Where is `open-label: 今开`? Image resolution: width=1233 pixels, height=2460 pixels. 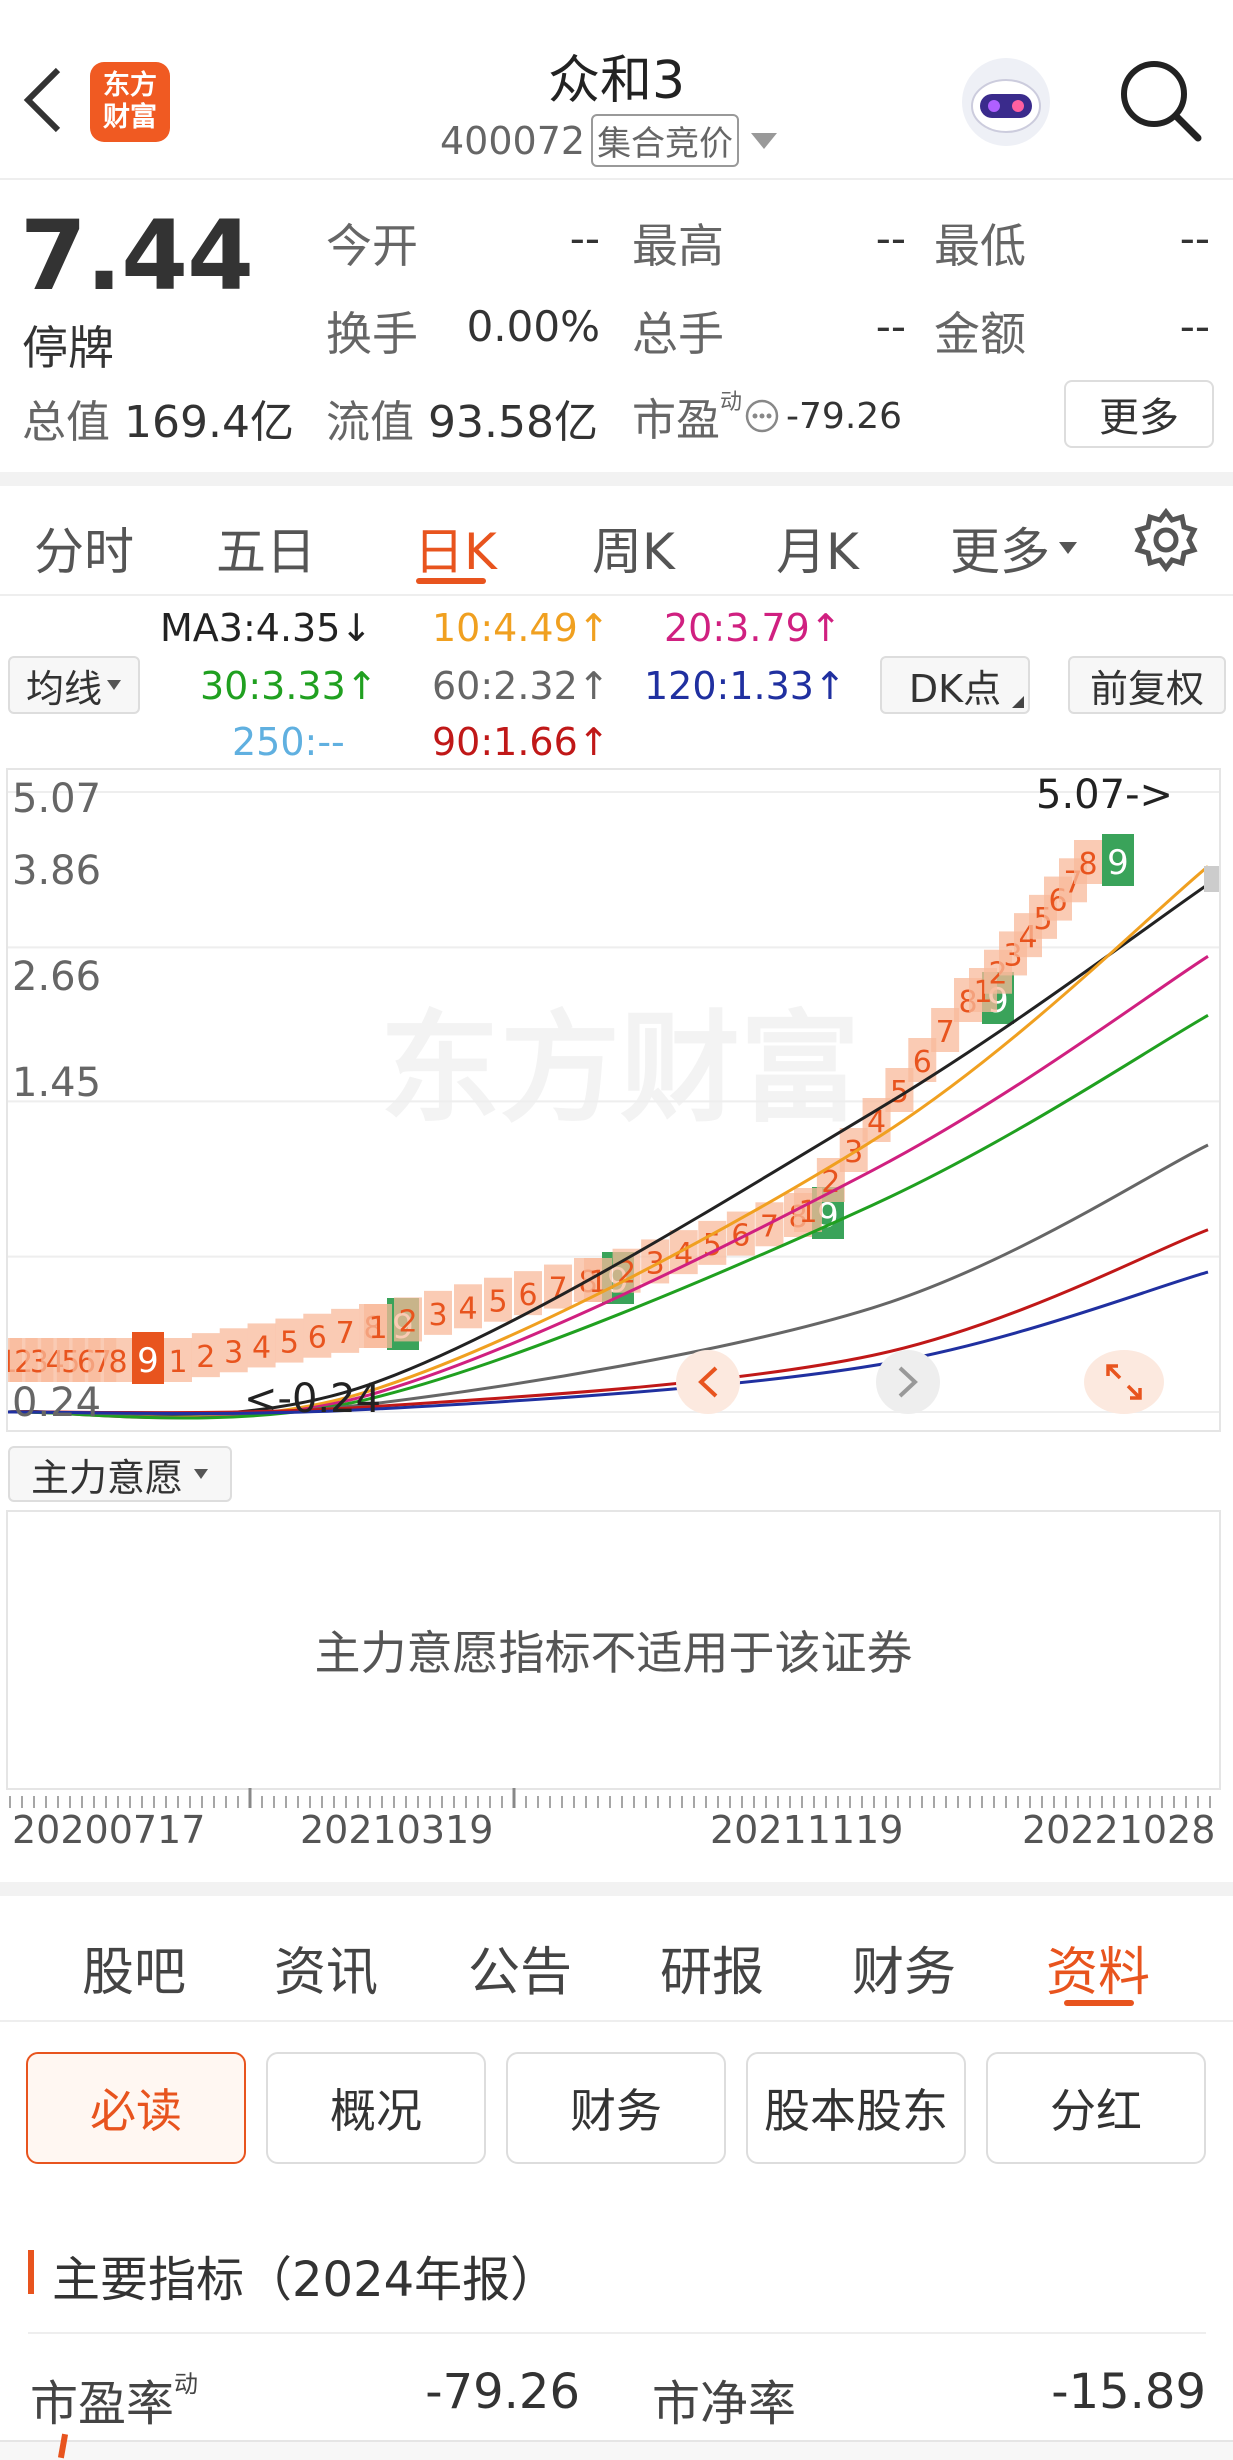
open-label: 今开 is located at coordinates (372, 246).